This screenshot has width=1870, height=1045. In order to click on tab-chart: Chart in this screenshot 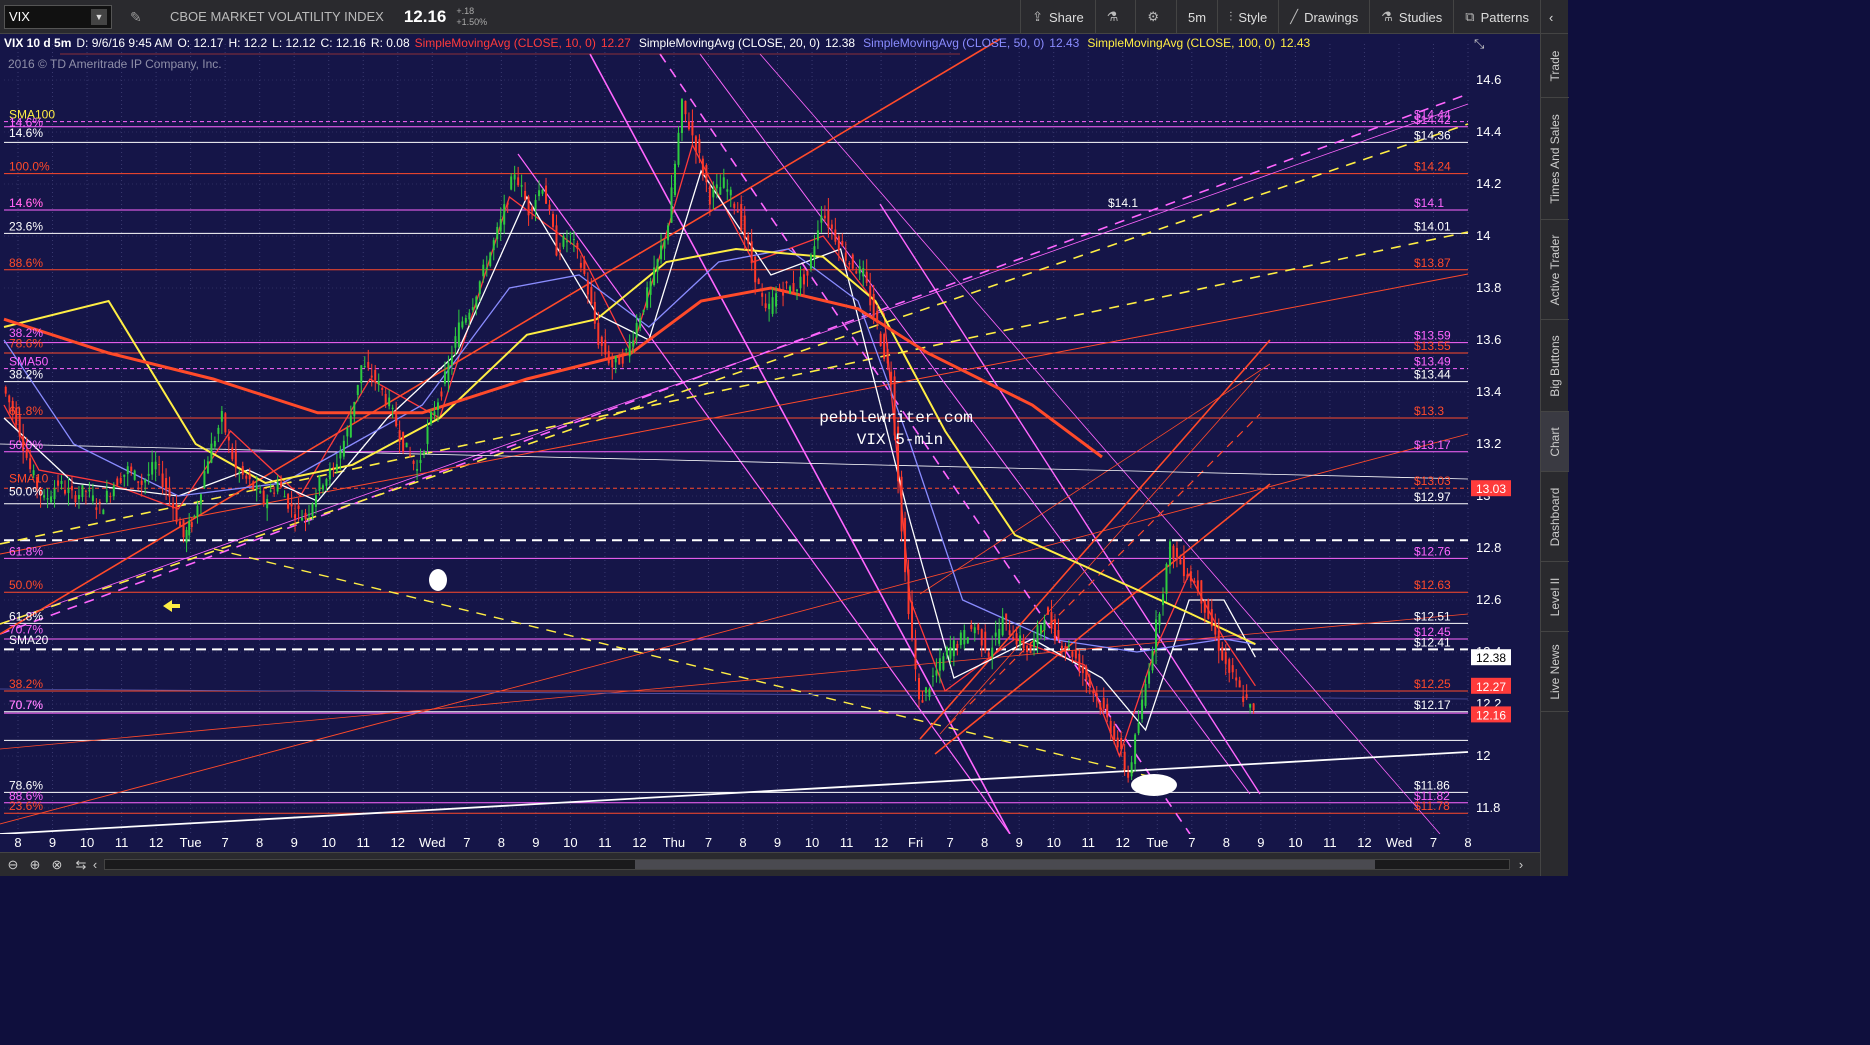, I will do `click(1555, 442)`.